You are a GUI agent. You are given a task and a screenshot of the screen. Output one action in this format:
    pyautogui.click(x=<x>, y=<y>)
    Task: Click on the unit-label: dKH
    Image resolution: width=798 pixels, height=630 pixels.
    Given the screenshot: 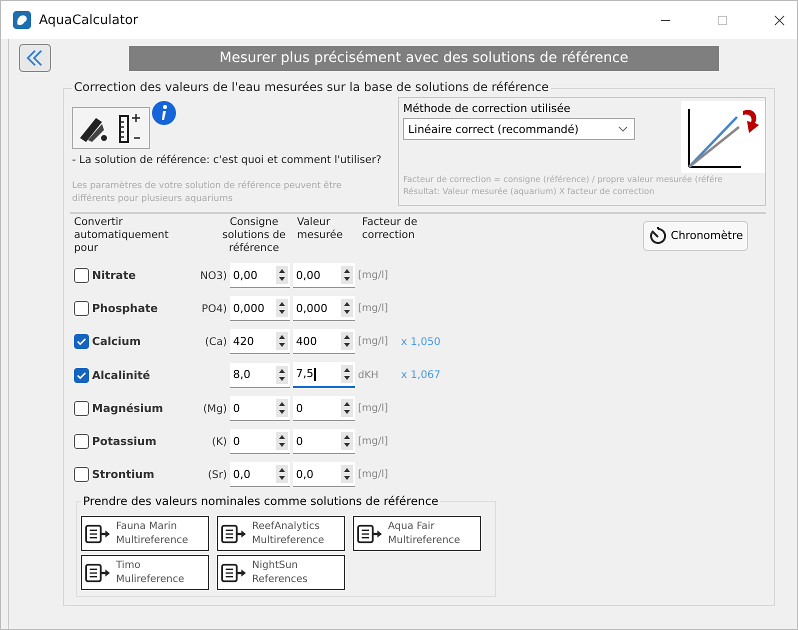 What is the action you would take?
    pyautogui.click(x=368, y=375)
    